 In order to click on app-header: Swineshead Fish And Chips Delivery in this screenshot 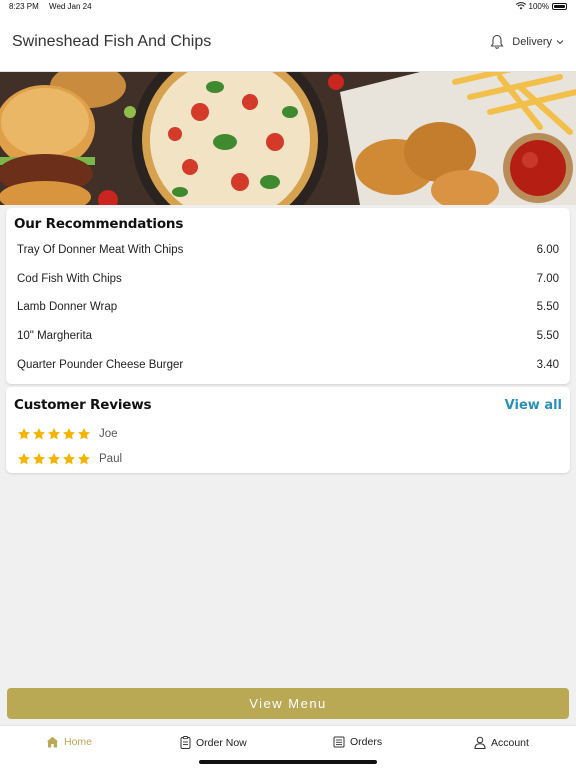, I will do `click(288, 42)`.